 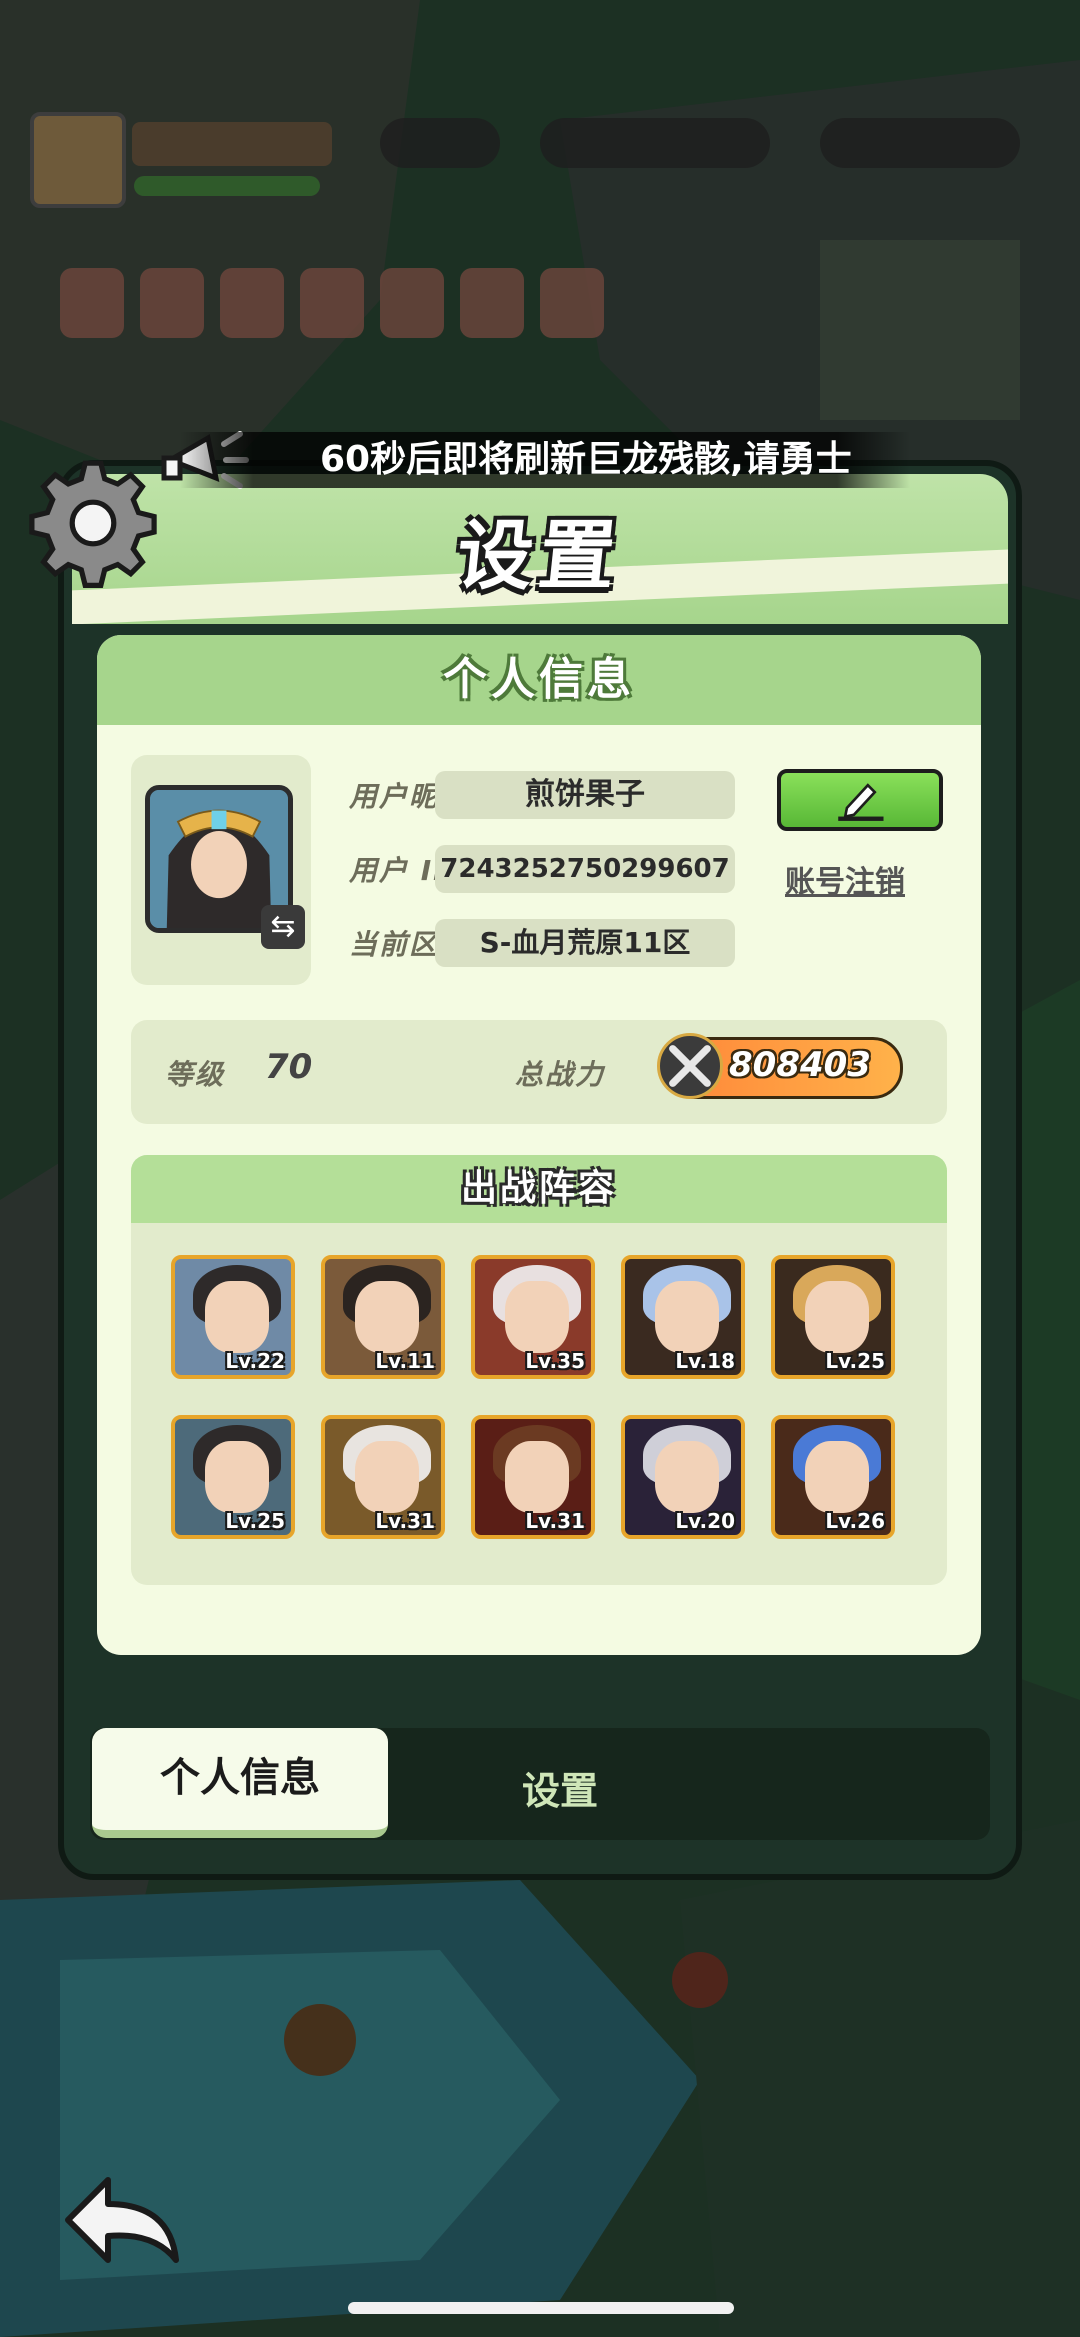 What do you see at coordinates (227, 186) in the screenshot?
I see `player-exp-bar` at bounding box center [227, 186].